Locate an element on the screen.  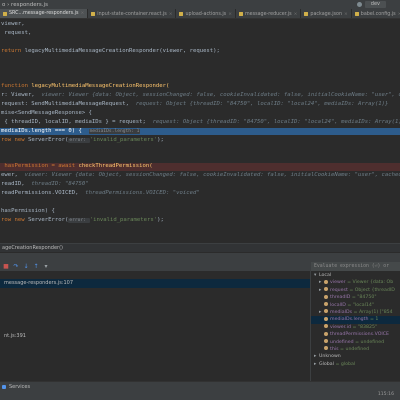
editor-tab: babel.config.js× is located at coordinates (376, 13).